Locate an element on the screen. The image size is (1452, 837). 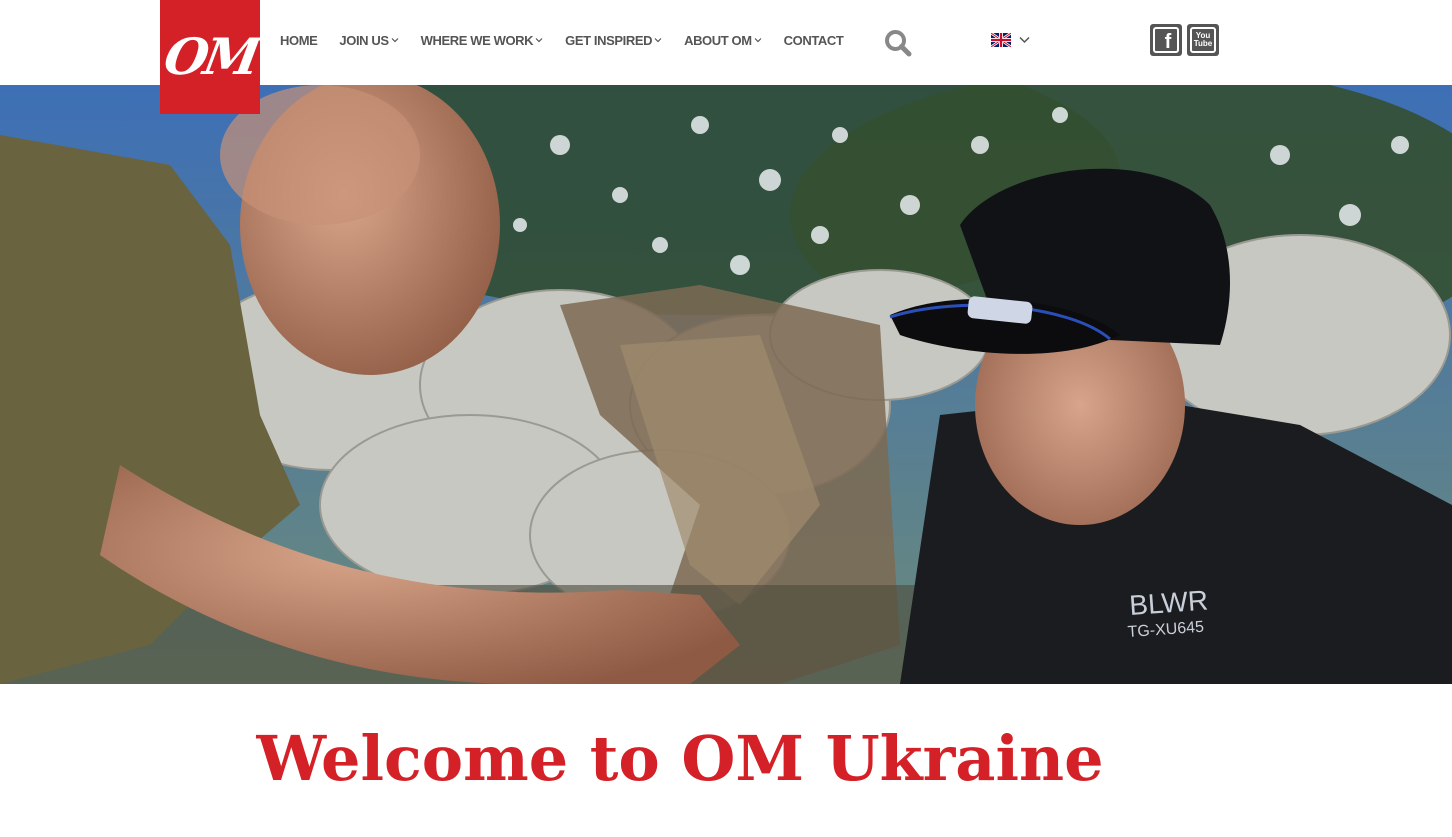
language-selector is located at coordinates (1010, 40).